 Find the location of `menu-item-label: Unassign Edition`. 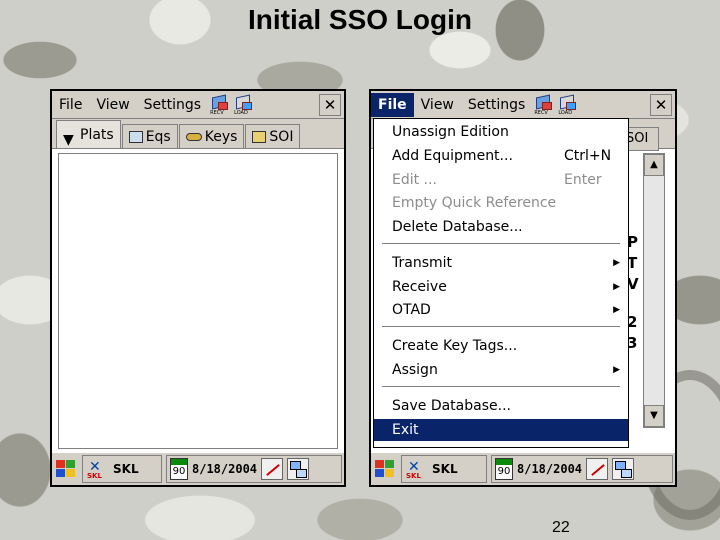

menu-item-label: Unassign Edition is located at coordinates (450, 132).